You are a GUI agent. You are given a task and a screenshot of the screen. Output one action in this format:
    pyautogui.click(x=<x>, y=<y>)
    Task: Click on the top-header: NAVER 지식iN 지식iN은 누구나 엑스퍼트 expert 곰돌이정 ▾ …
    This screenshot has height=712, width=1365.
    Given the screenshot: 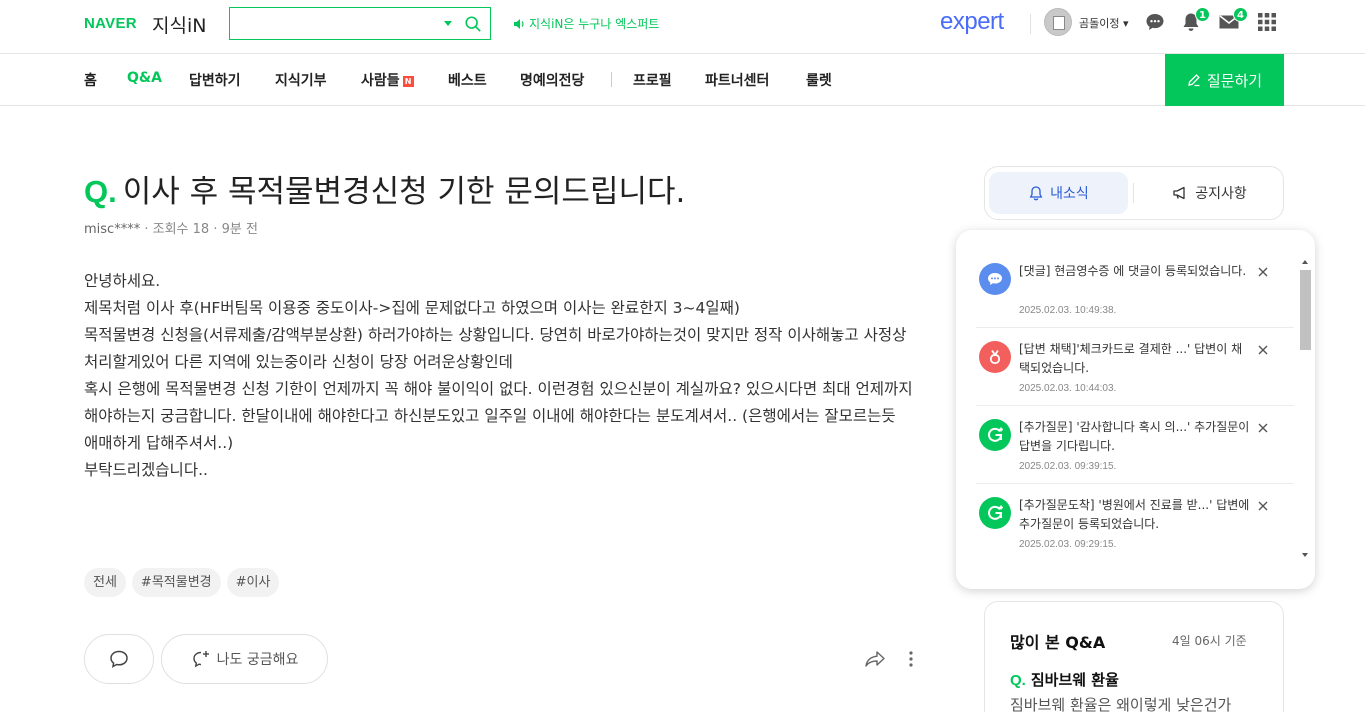 What is the action you would take?
    pyautogui.click(x=682, y=27)
    